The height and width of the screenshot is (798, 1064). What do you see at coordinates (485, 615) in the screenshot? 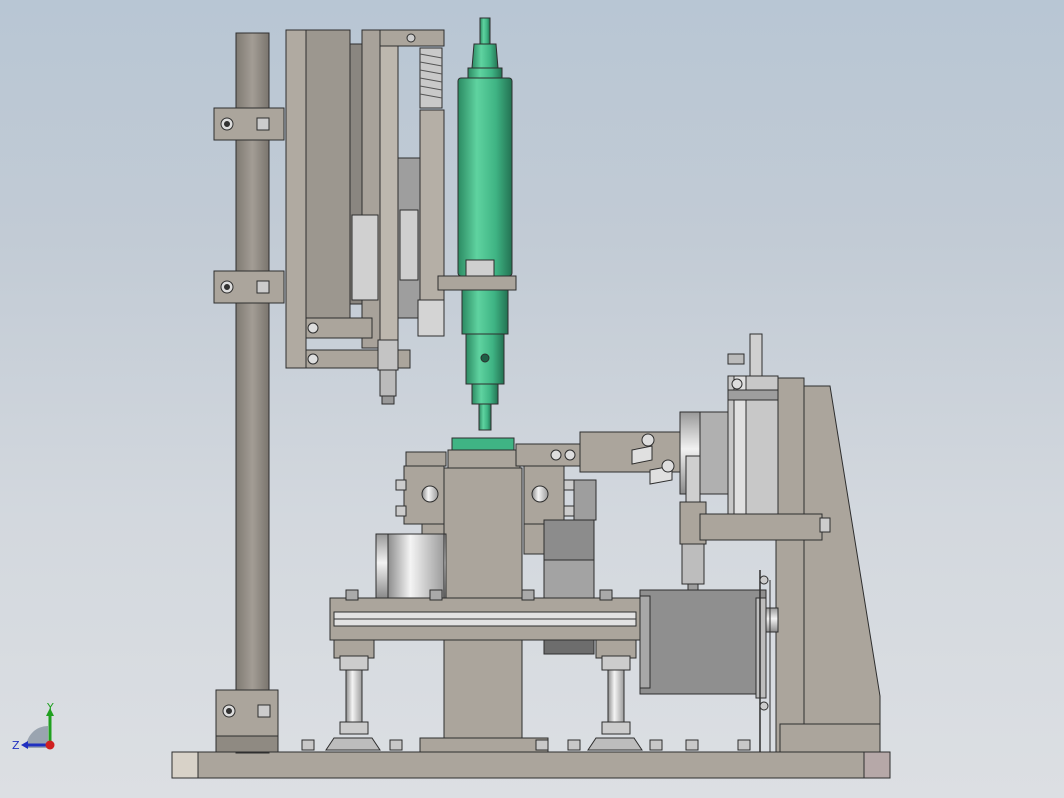
I see `linear-rail` at bounding box center [485, 615].